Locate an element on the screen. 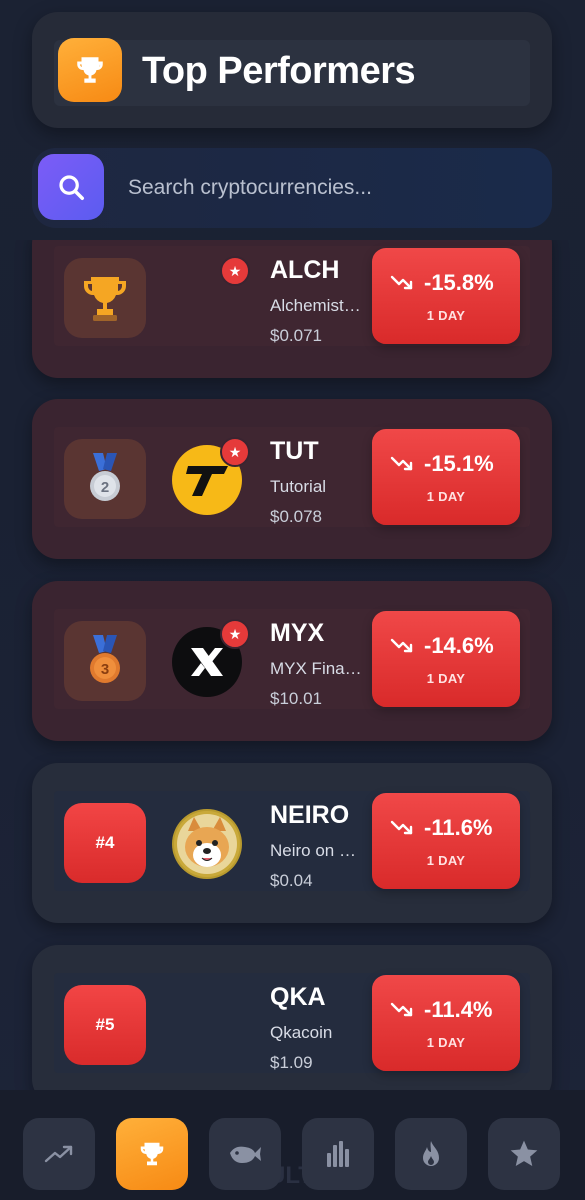 This screenshot has width=585, height=1200. rank-badge: #4 is located at coordinates (105, 843).